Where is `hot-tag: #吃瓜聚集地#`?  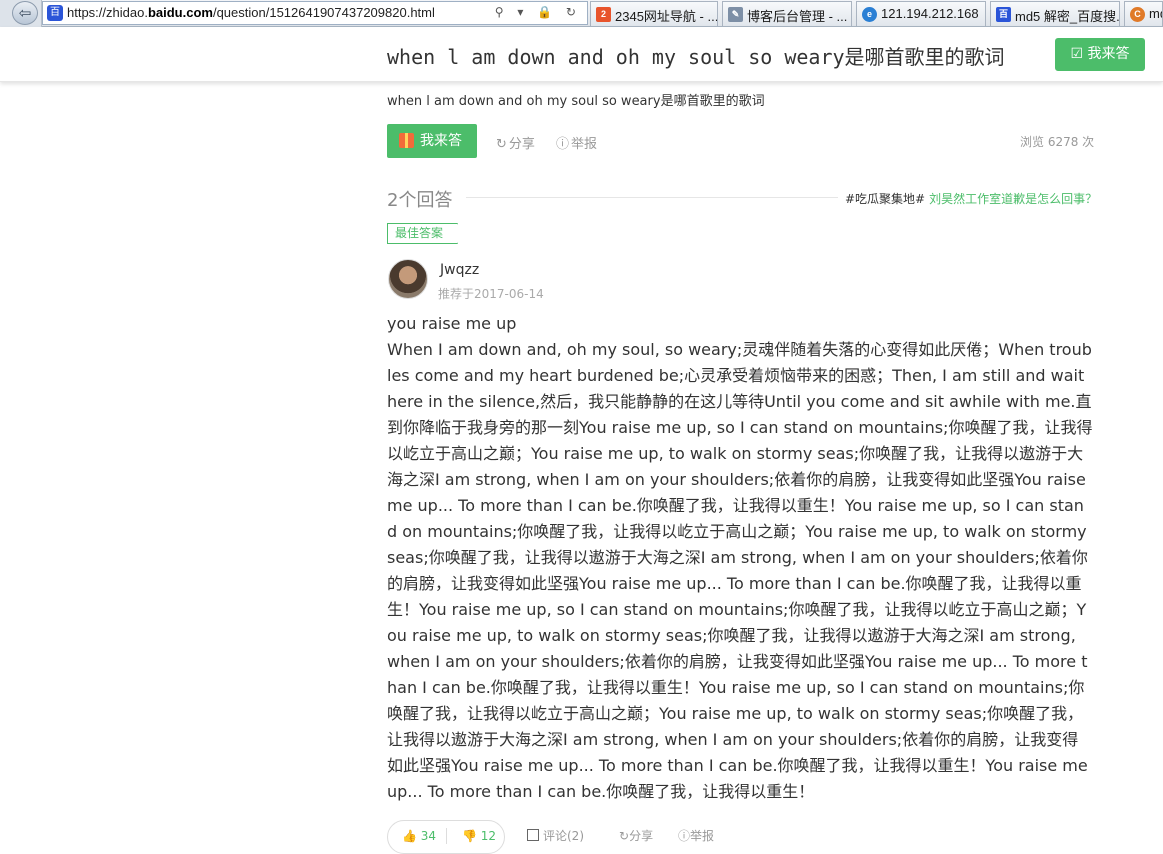
hot-tag: #吃瓜聚集地# is located at coordinates (885, 199).